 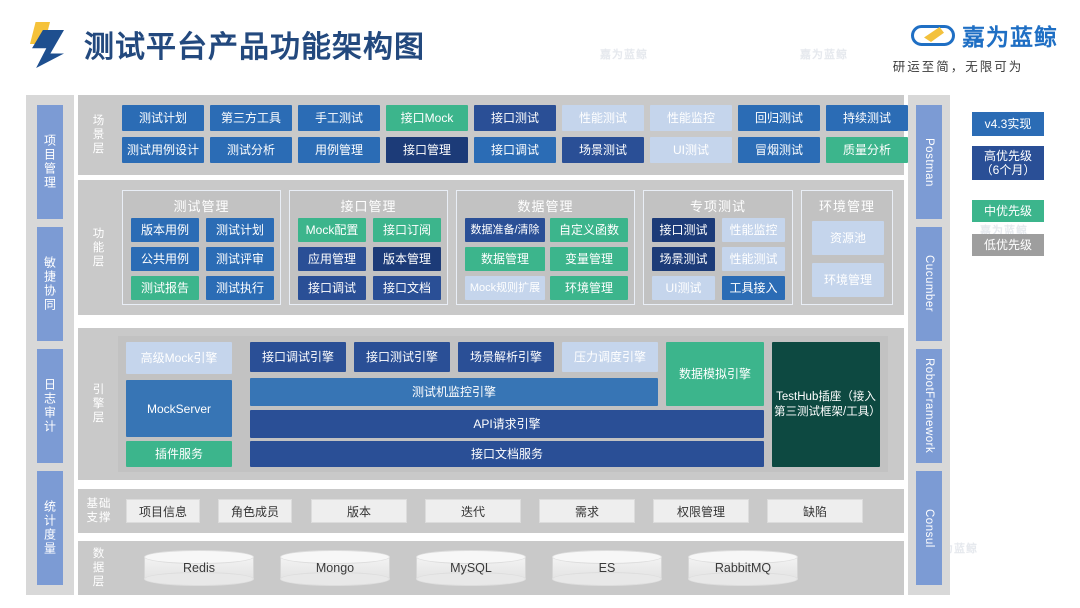 What do you see at coordinates (753, 288) in the screenshot?
I see `fn-chip-tool-access: 工具接入` at bounding box center [753, 288].